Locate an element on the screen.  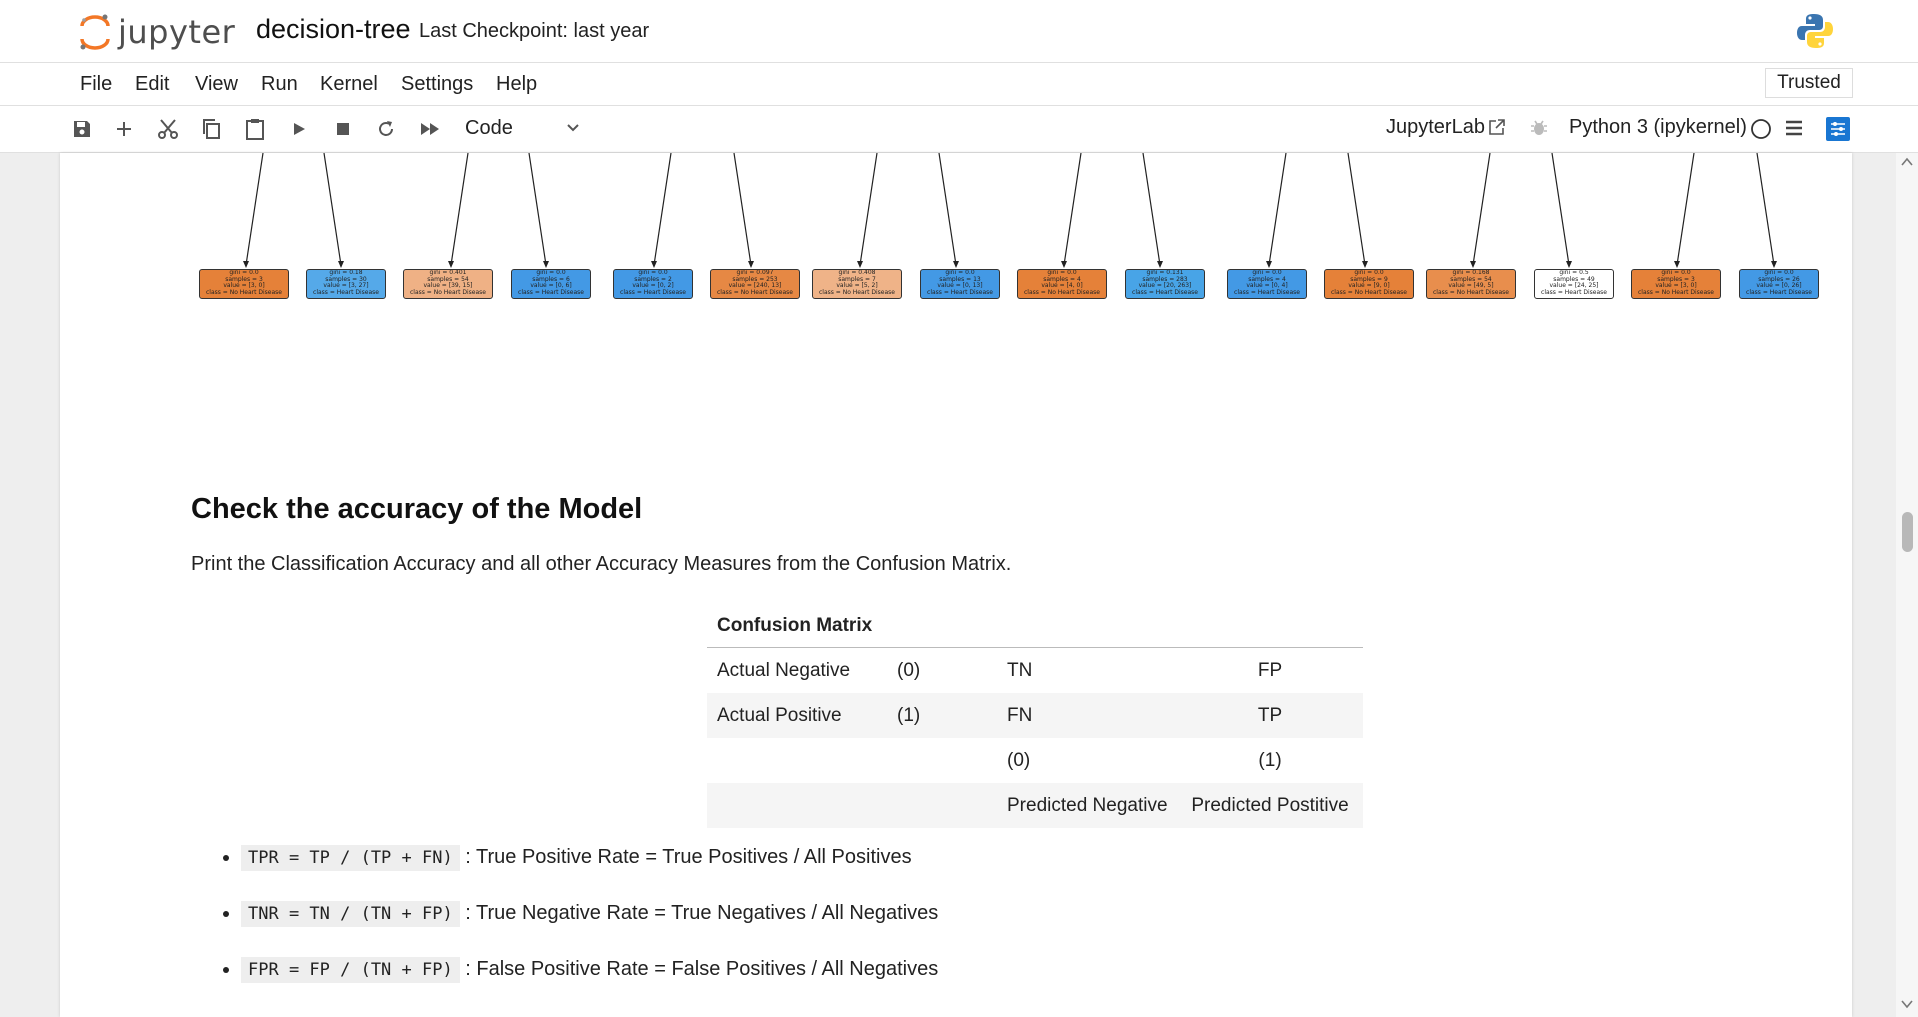
table-cell: TP is located at coordinates (1270, 715).